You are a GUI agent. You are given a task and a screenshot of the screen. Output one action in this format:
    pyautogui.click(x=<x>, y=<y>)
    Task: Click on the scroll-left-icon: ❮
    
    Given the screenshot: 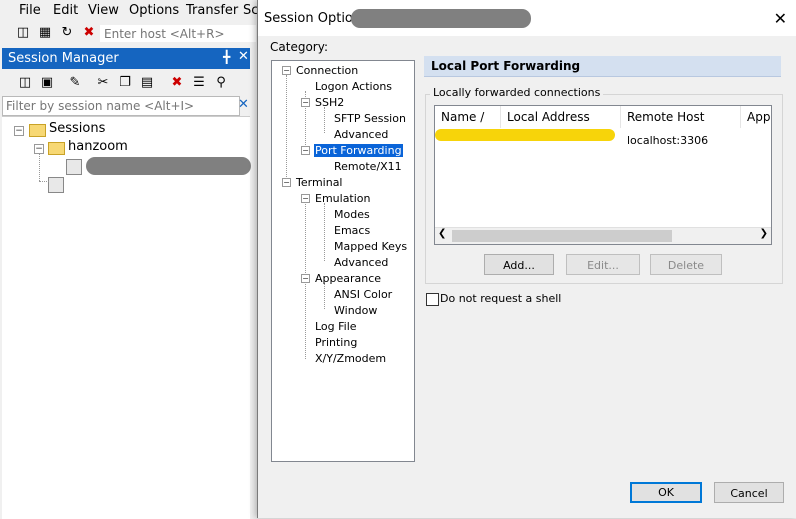 What is the action you would take?
    pyautogui.click(x=442, y=233)
    